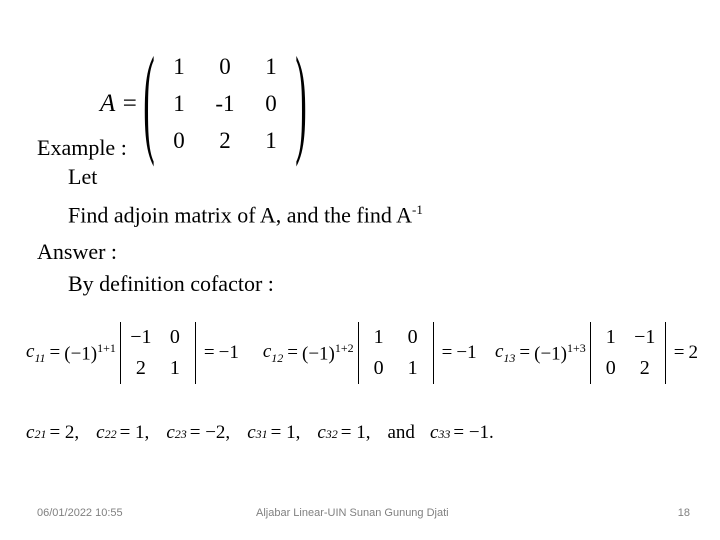  Describe the element at coordinates (198, 432) in the screenshot. I see `cofactor-value-c23: c 23 = −2,` at that location.